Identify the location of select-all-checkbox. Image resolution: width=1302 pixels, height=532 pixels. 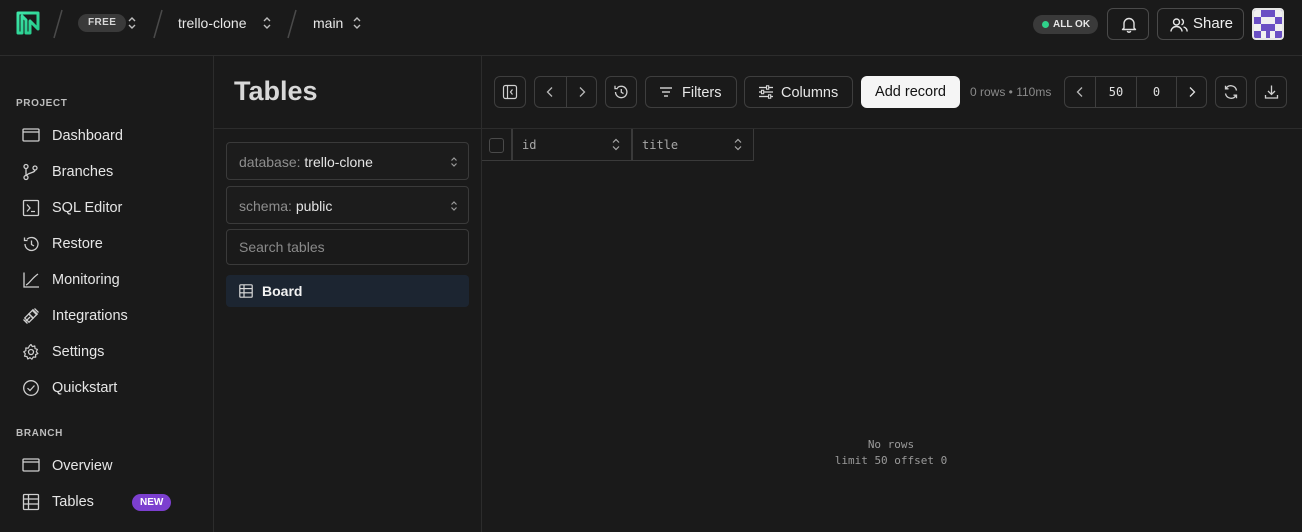
(496, 145).